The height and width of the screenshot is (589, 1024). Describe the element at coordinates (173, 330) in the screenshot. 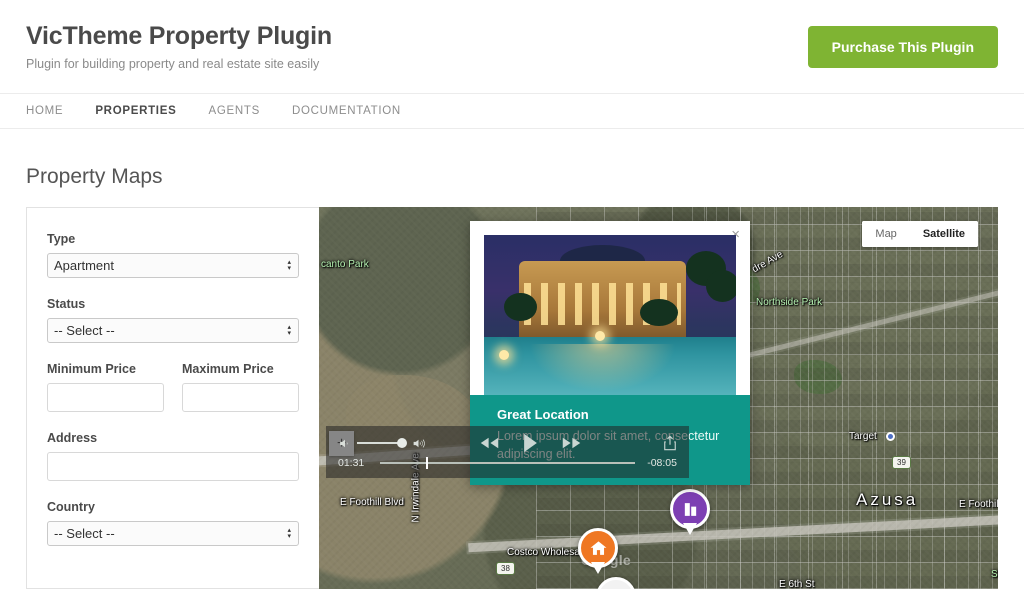

I see `select-status: -- Select --` at that location.